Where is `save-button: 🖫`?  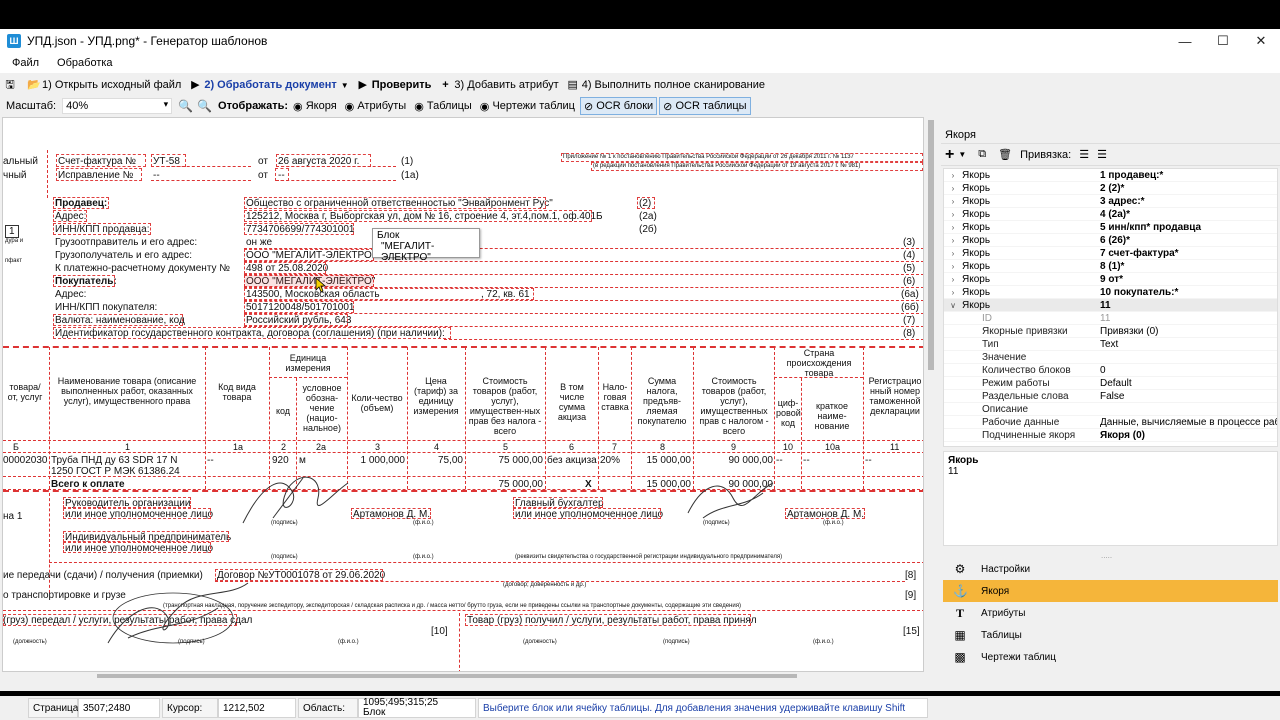 save-button: 🖫 is located at coordinates (11, 85).